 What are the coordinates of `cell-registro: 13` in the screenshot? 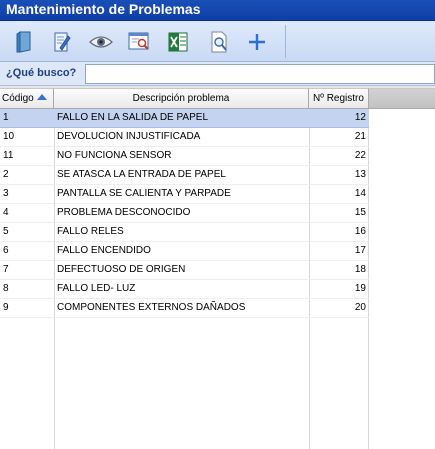 It's located at (360, 174).